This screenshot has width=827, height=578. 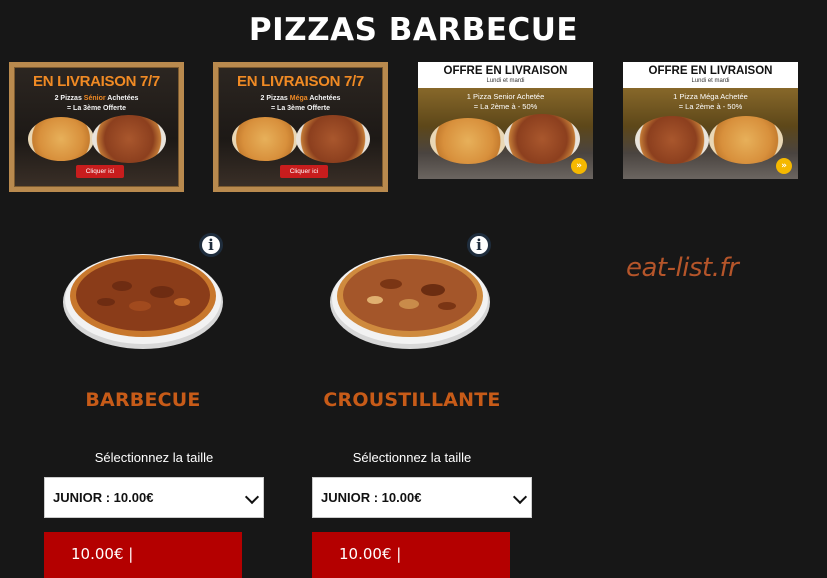 What do you see at coordinates (682, 268) in the screenshot?
I see `watermark: eat-list.fr` at bounding box center [682, 268].